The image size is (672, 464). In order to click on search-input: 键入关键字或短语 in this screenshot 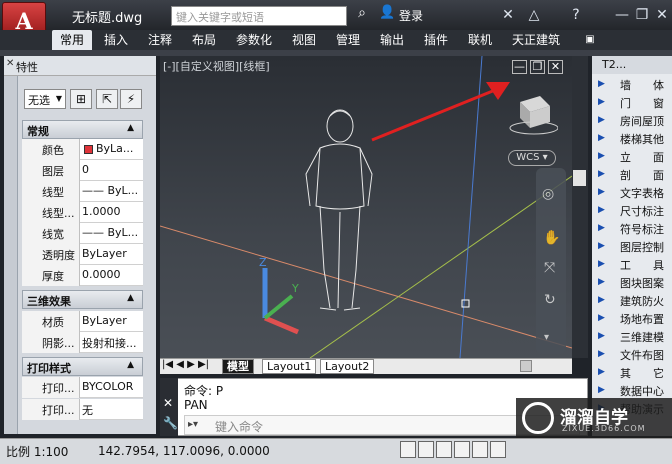, I will do `click(259, 16)`.